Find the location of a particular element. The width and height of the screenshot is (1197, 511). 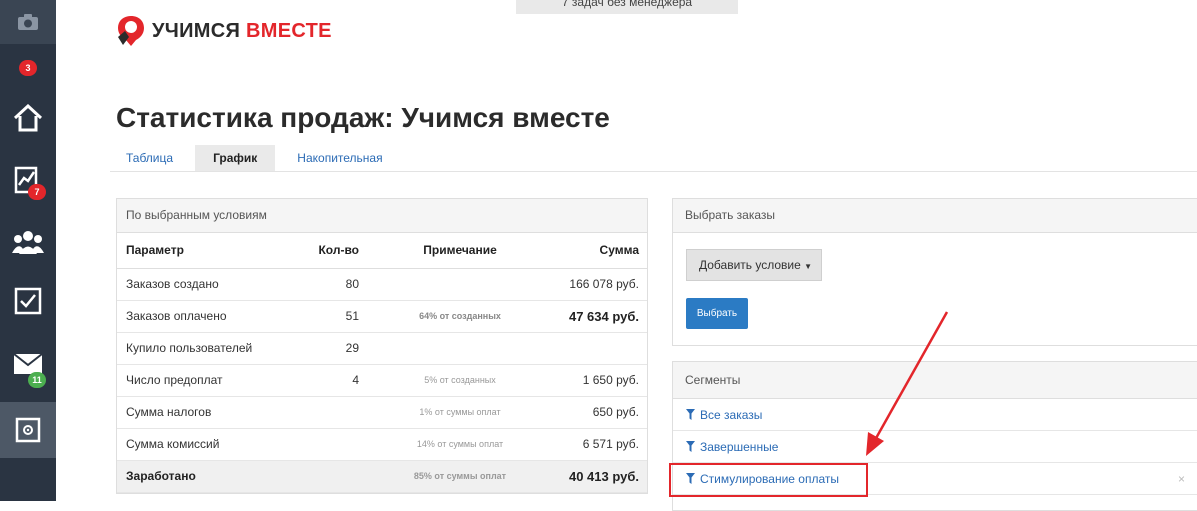

select-orders-heading: Выбрать заказы is located at coordinates (935, 216).